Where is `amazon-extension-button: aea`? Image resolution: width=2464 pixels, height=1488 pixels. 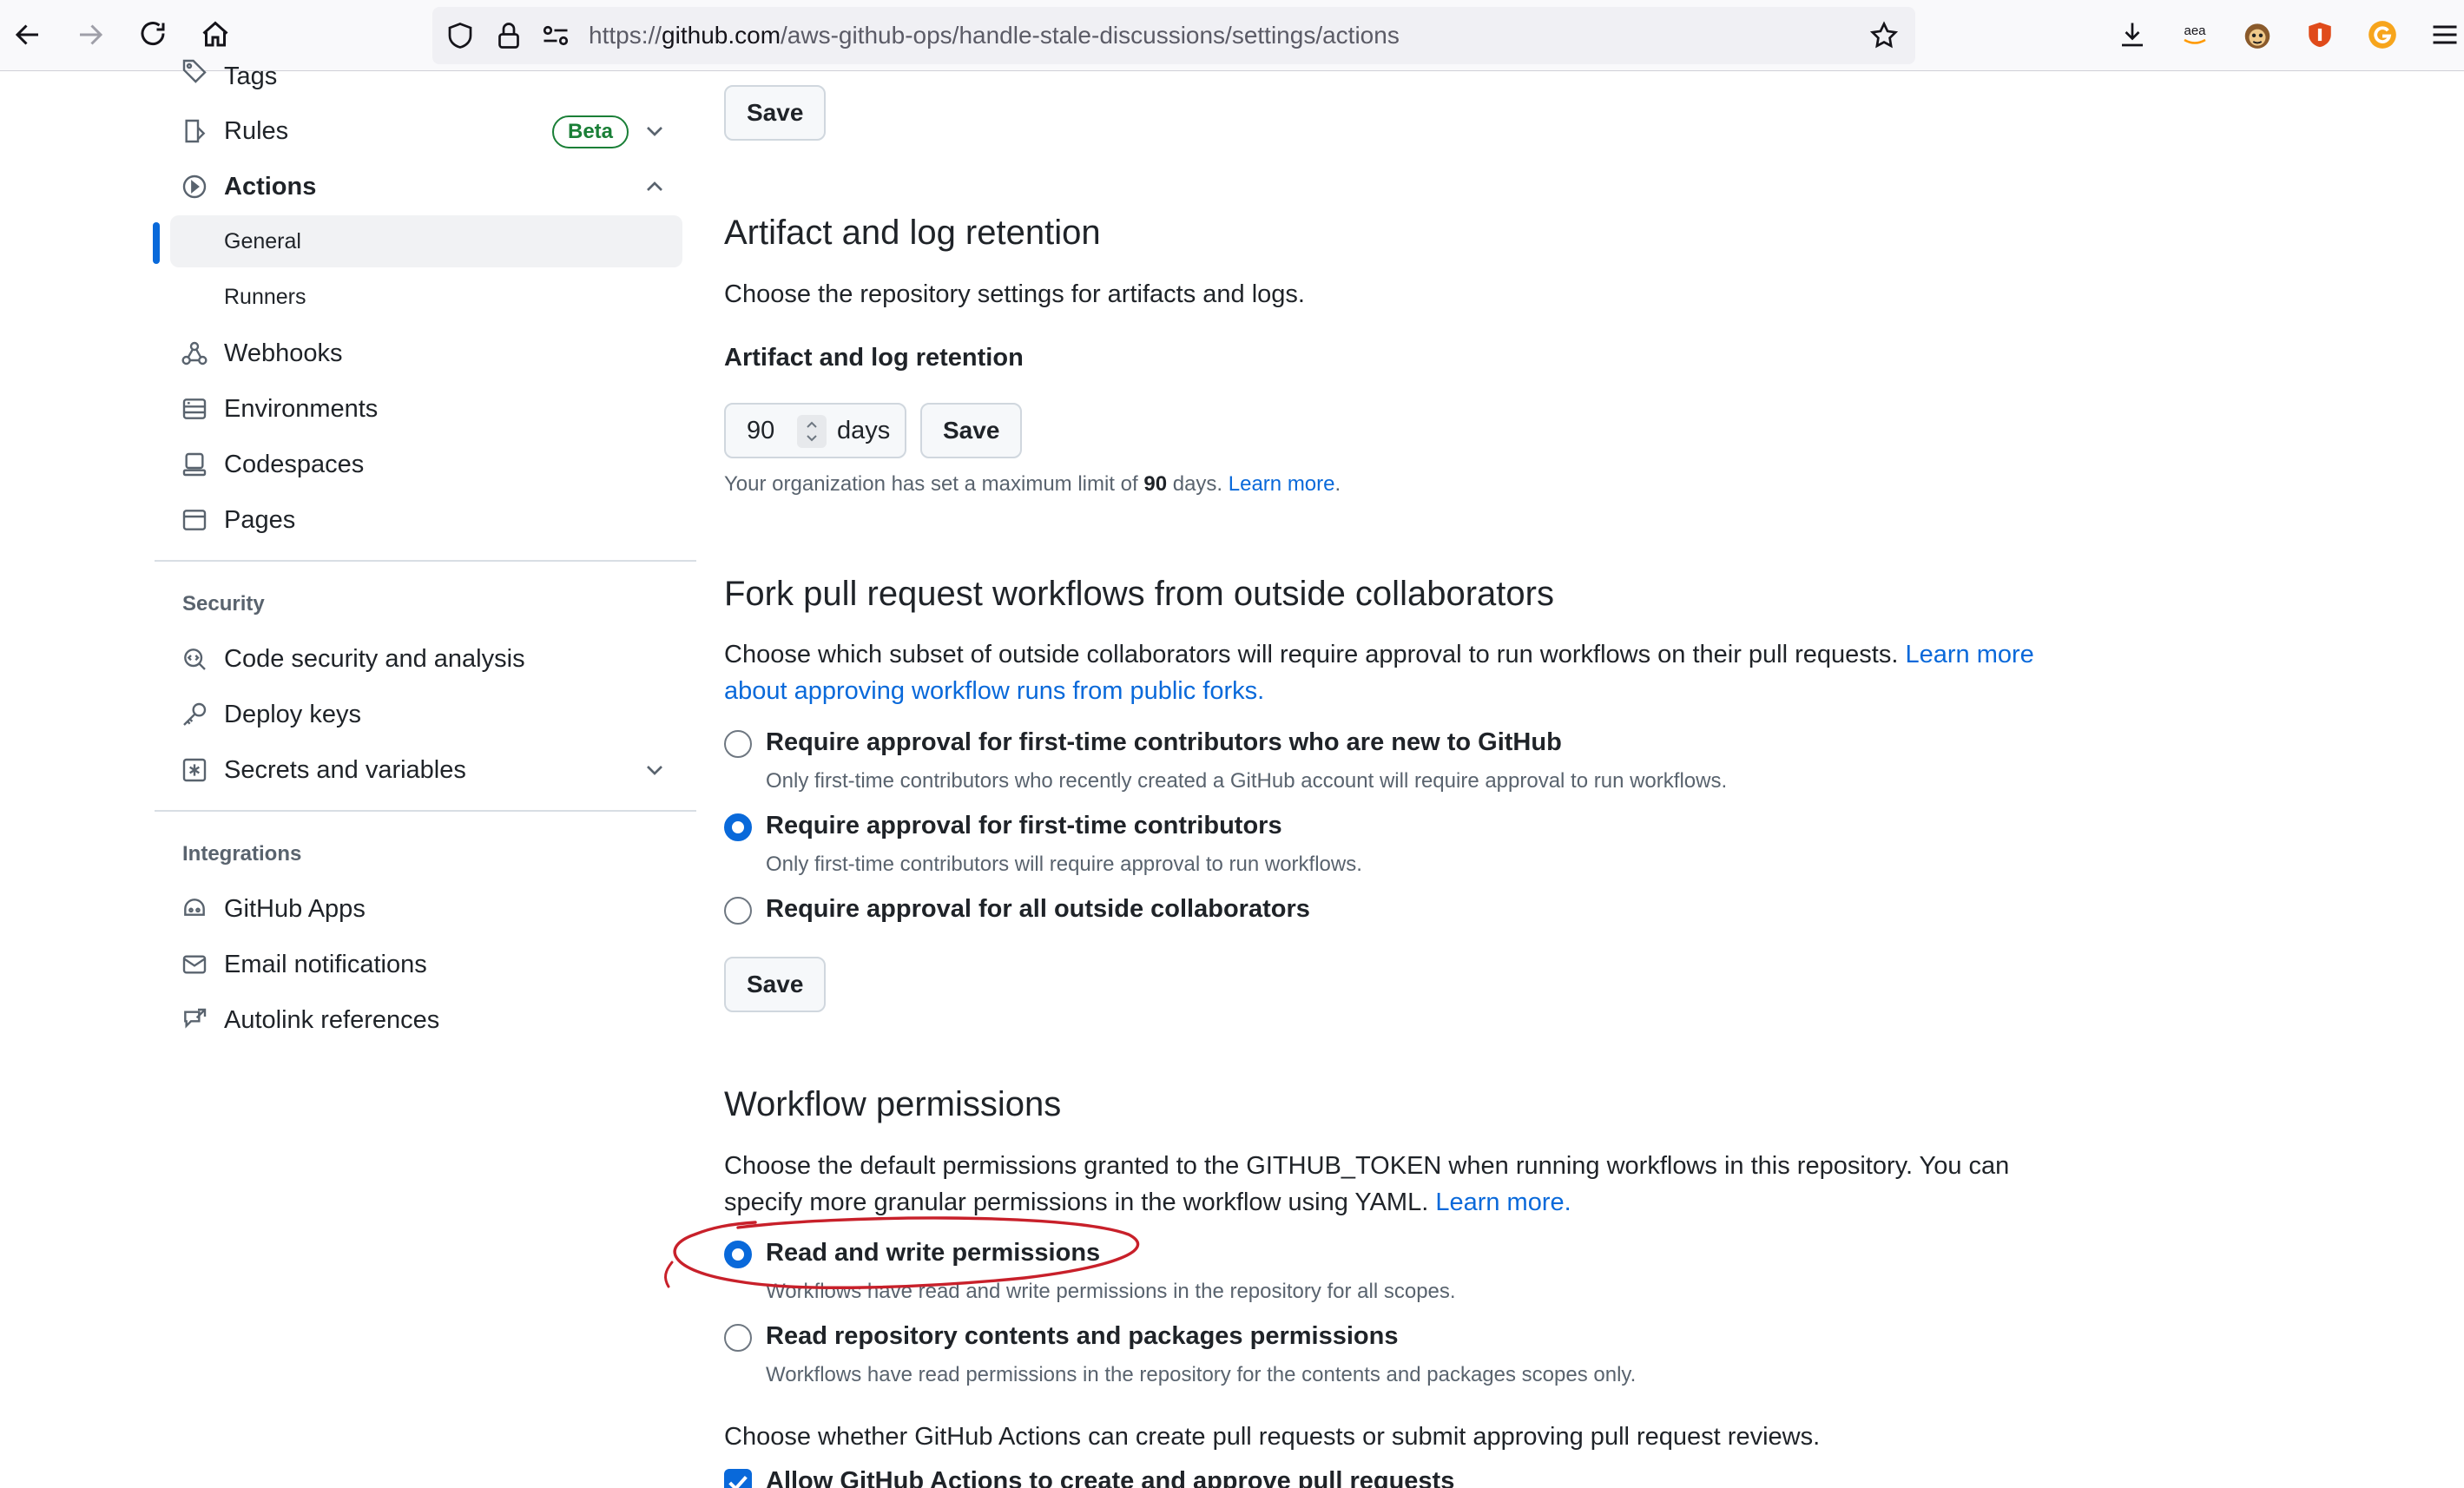 amazon-extension-button: aea is located at coordinates (2195, 35).